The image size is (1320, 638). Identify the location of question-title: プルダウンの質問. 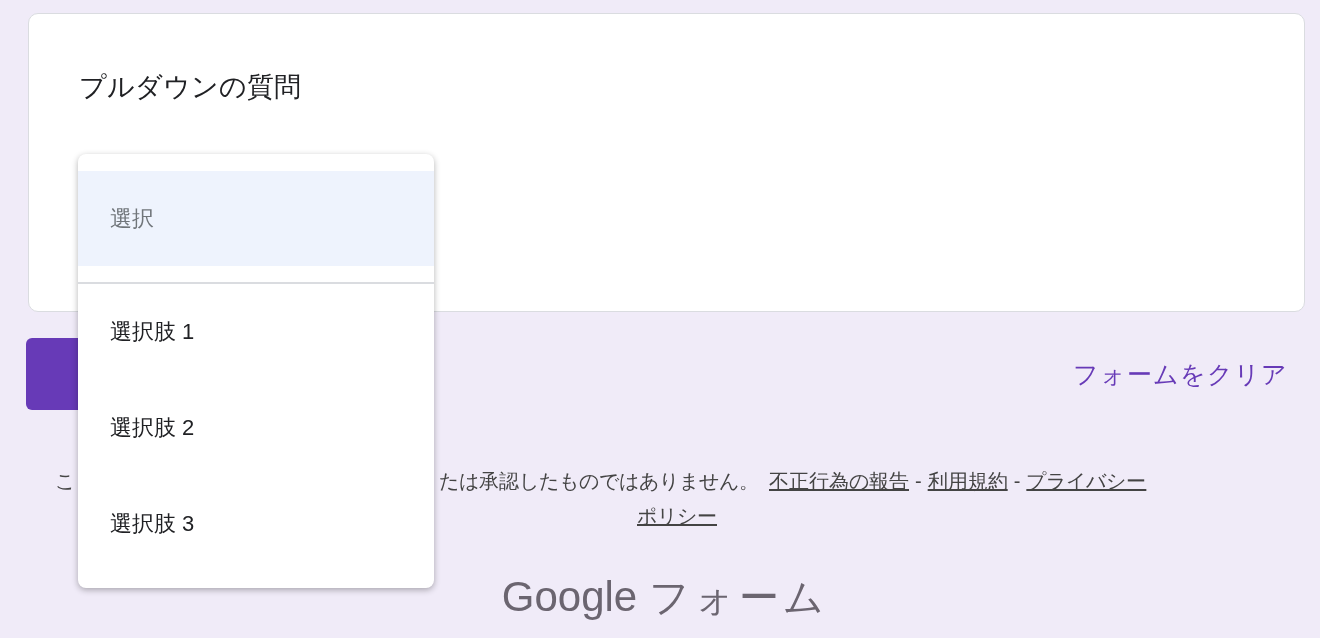
(190, 87).